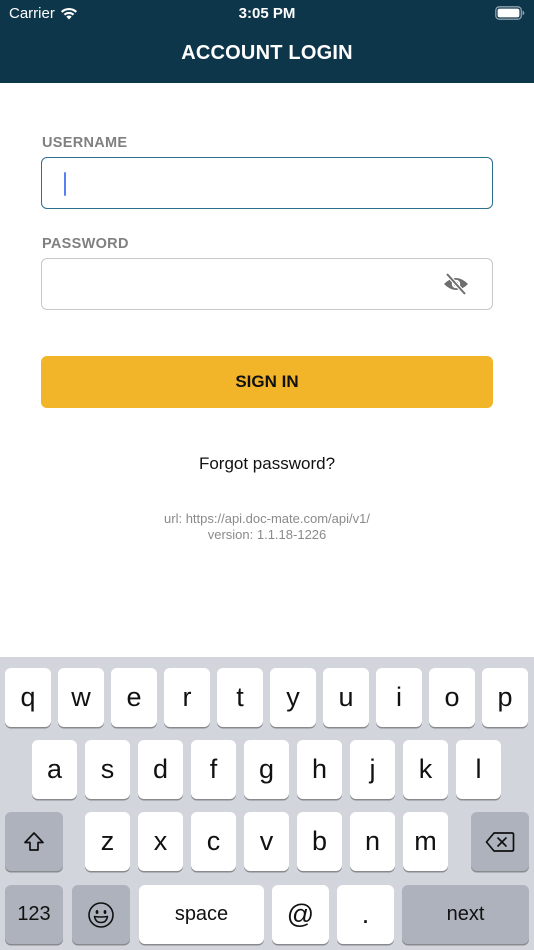 The image size is (534, 950). What do you see at coordinates (266, 769) in the screenshot?
I see `key-g: g` at bounding box center [266, 769].